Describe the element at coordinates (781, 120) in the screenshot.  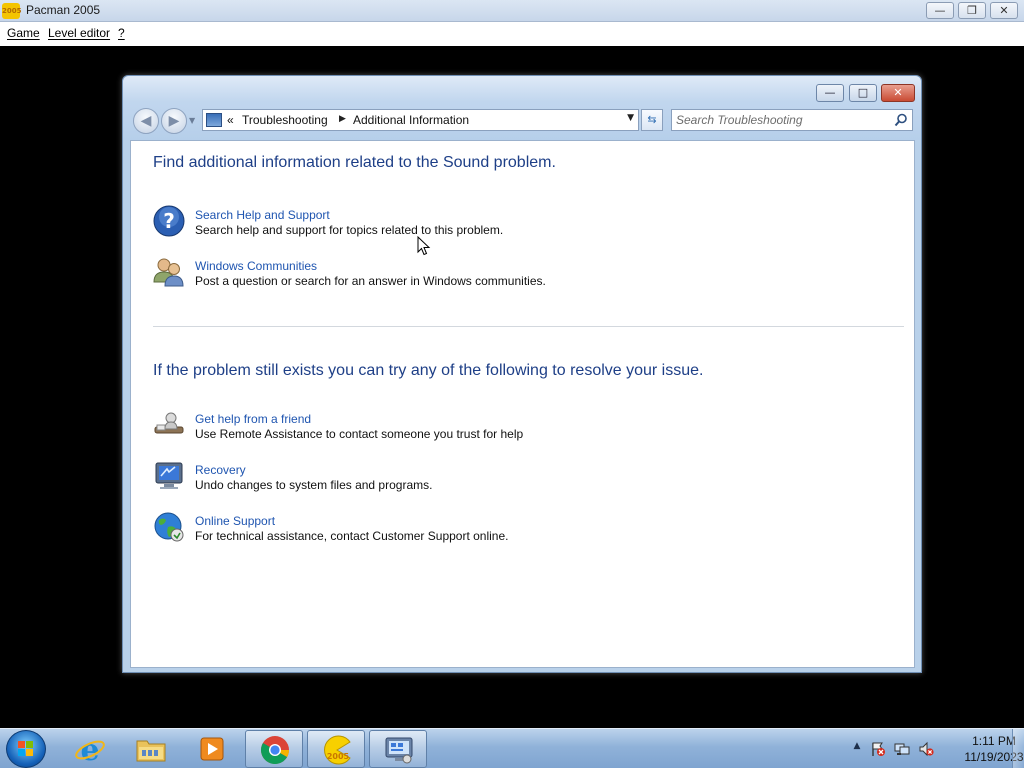
I see `search-input` at that location.